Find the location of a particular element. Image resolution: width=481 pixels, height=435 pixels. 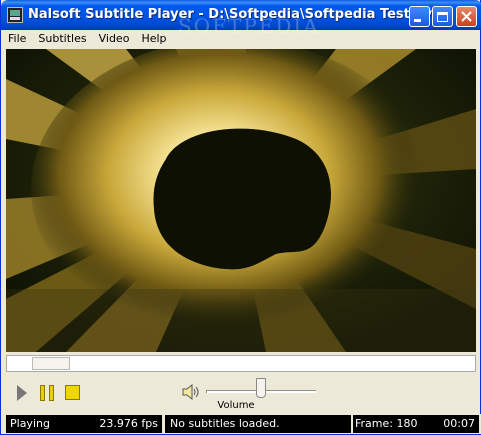

seek-thumb is located at coordinates (51, 363).